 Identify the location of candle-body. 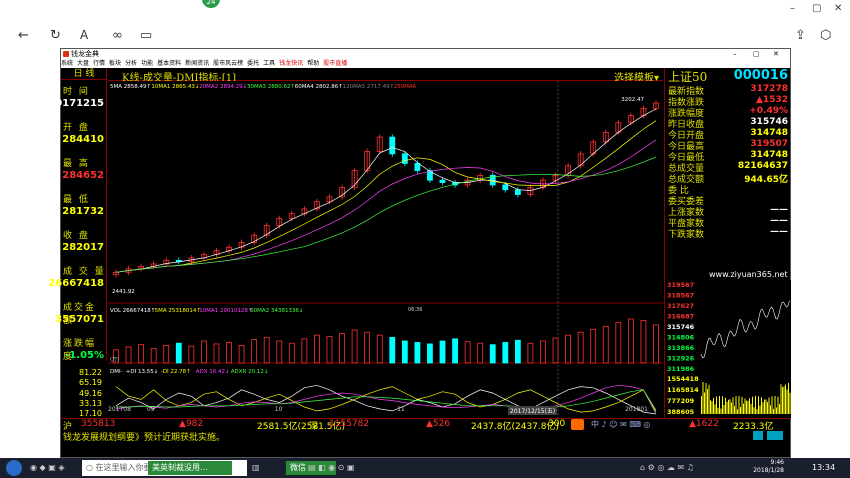
(505, 187).